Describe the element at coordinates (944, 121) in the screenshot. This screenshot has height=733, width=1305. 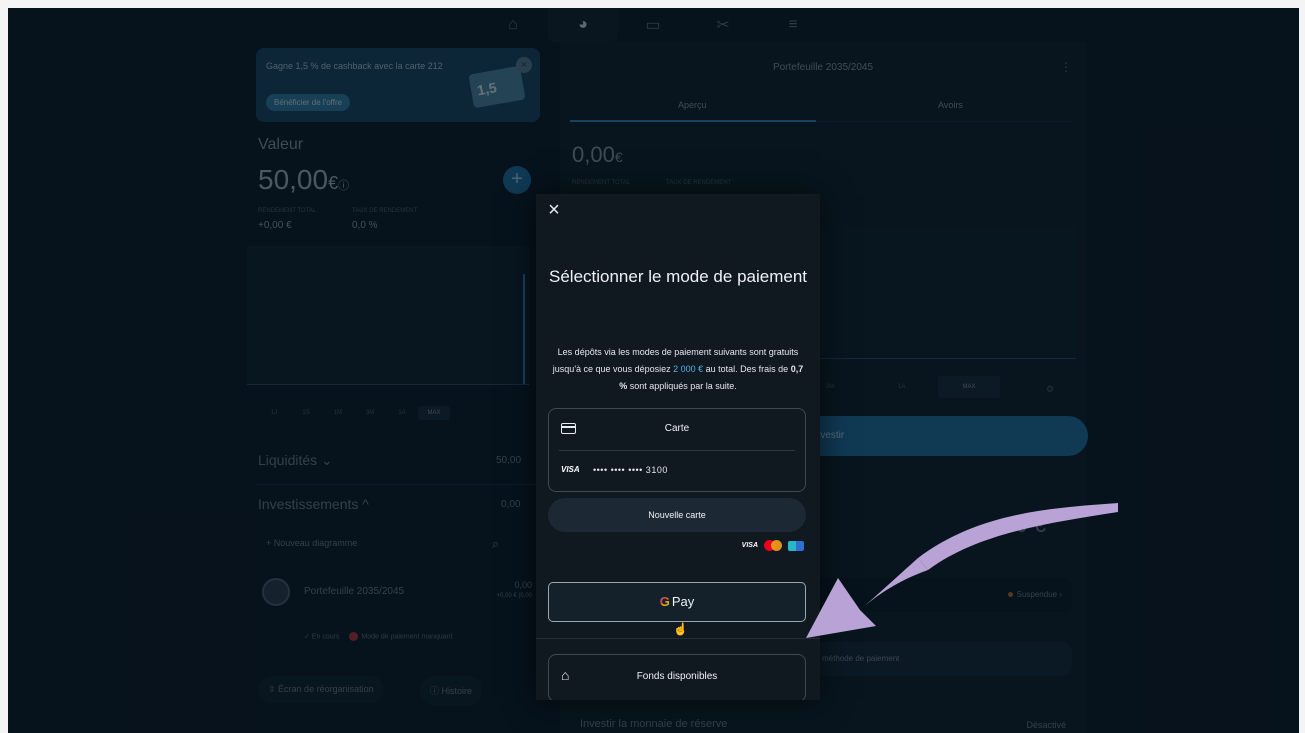
I see `tab-divider` at that location.